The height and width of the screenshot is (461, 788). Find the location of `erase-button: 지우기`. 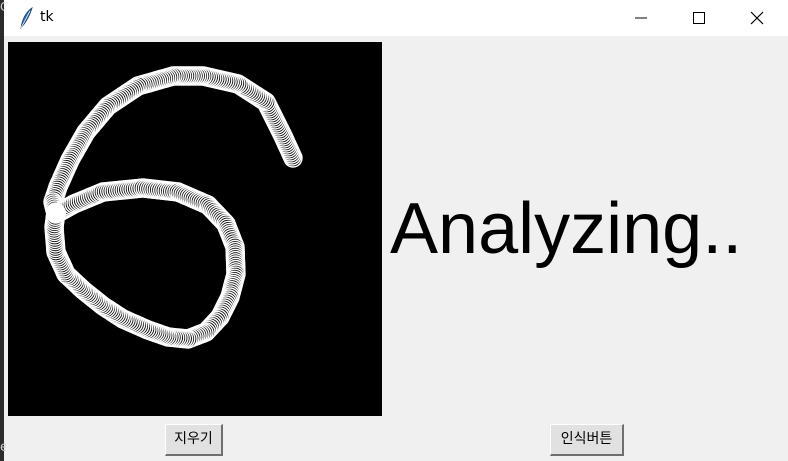

erase-button: 지우기 is located at coordinates (194, 440).